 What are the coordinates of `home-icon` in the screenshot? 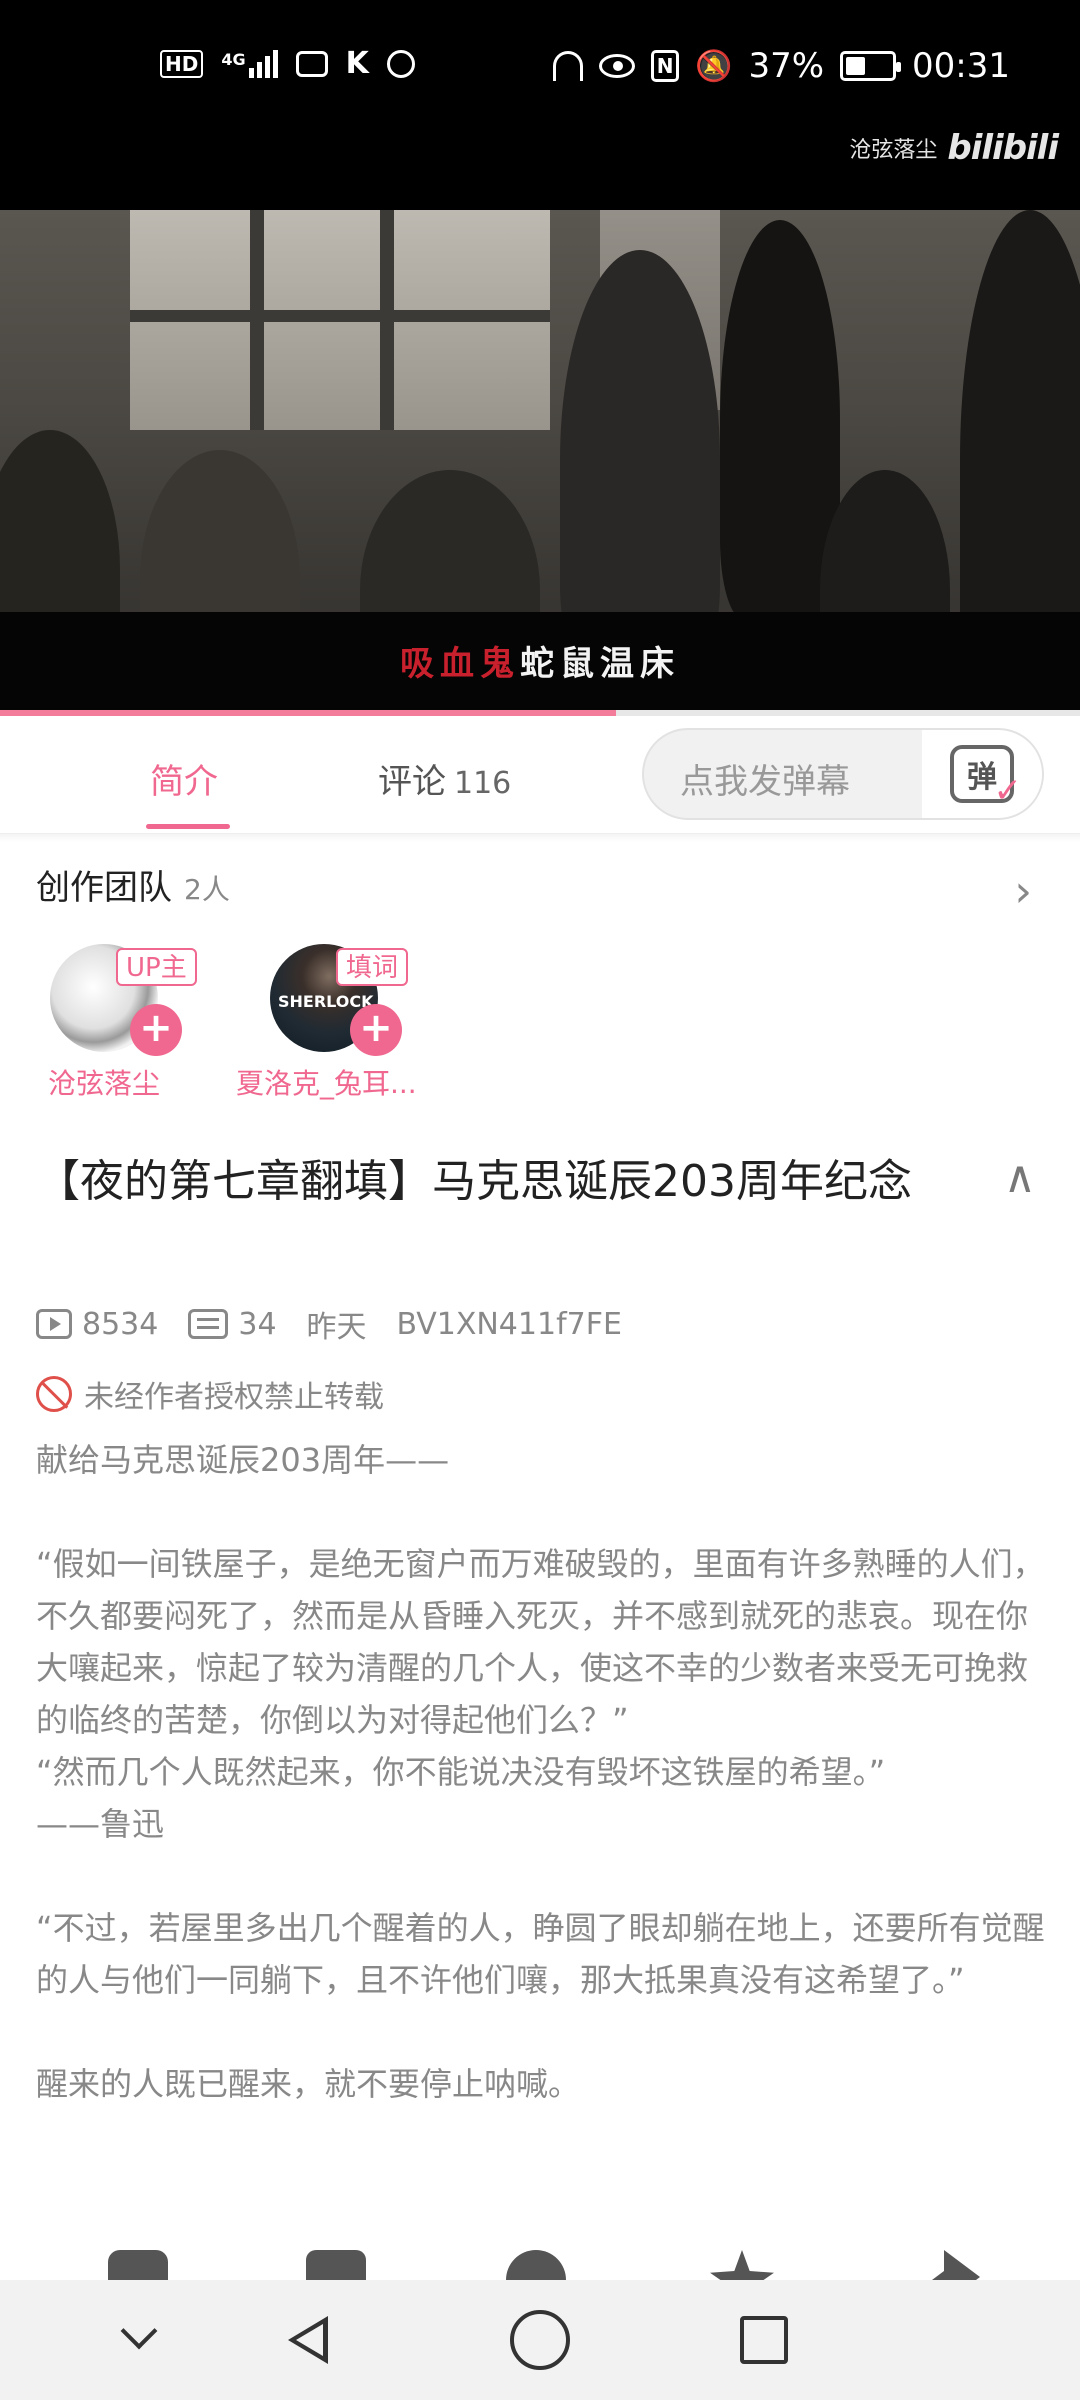 It's located at (540, 2340).